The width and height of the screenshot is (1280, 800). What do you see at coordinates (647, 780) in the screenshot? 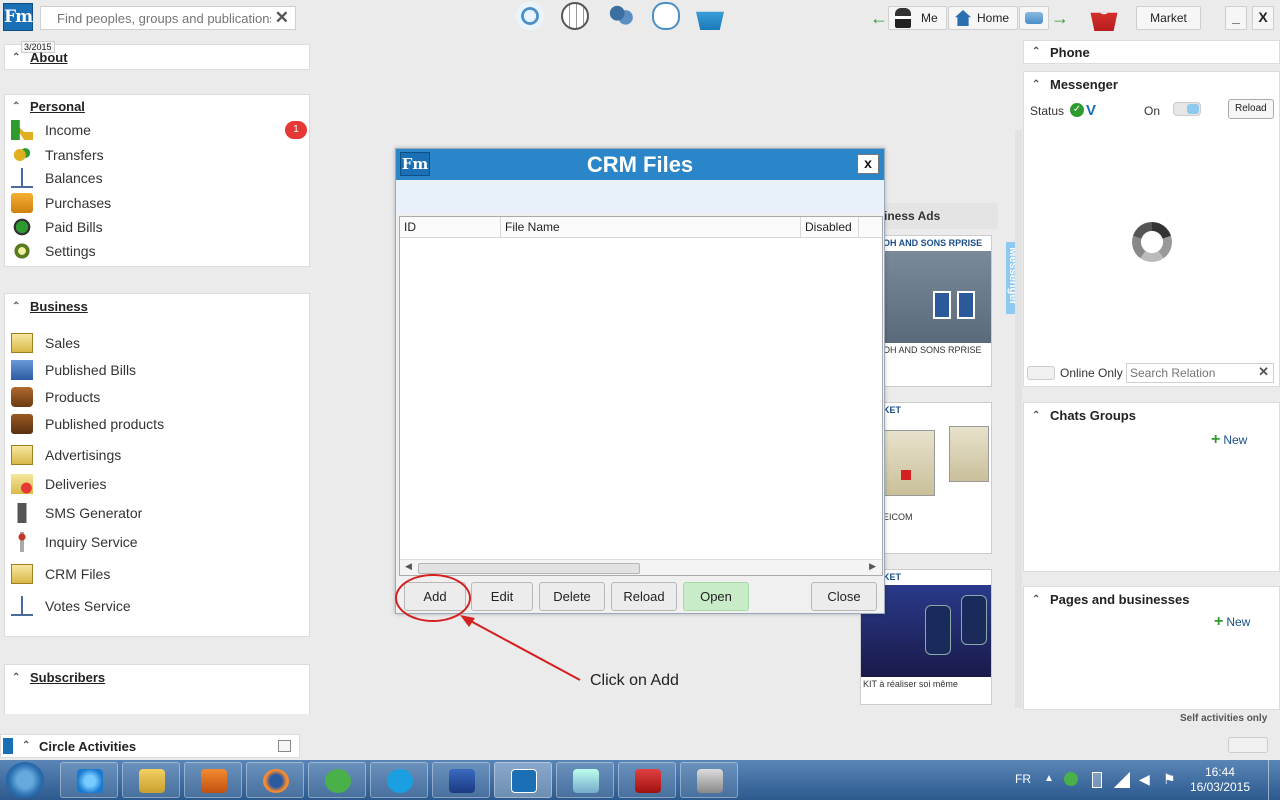
I see `taskbar-pdf` at bounding box center [647, 780].